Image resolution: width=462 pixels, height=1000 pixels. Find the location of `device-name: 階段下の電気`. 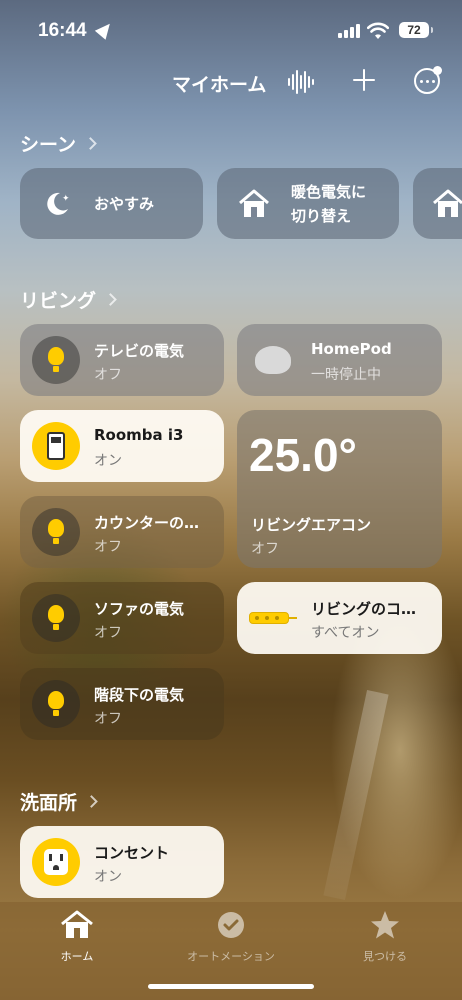

device-name: 階段下の電気 is located at coordinates (139, 695).